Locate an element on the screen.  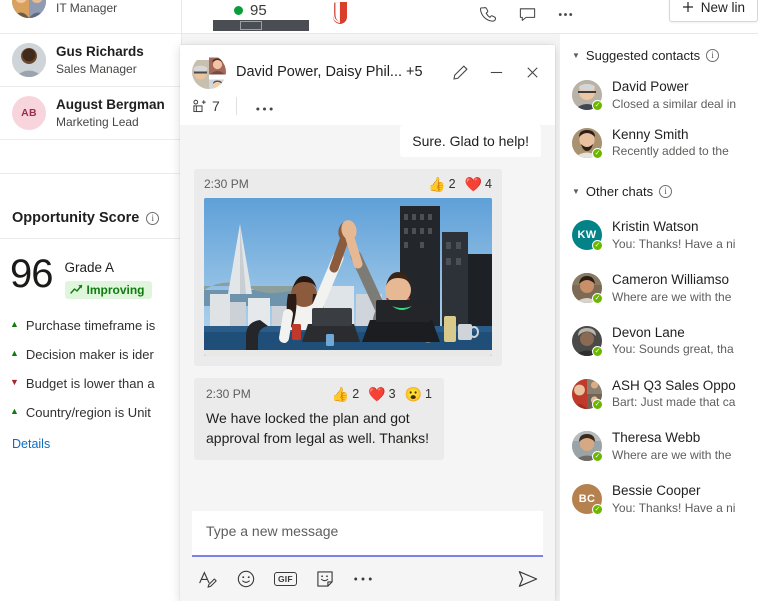
avatar-photo is located at coordinates (29, 60).